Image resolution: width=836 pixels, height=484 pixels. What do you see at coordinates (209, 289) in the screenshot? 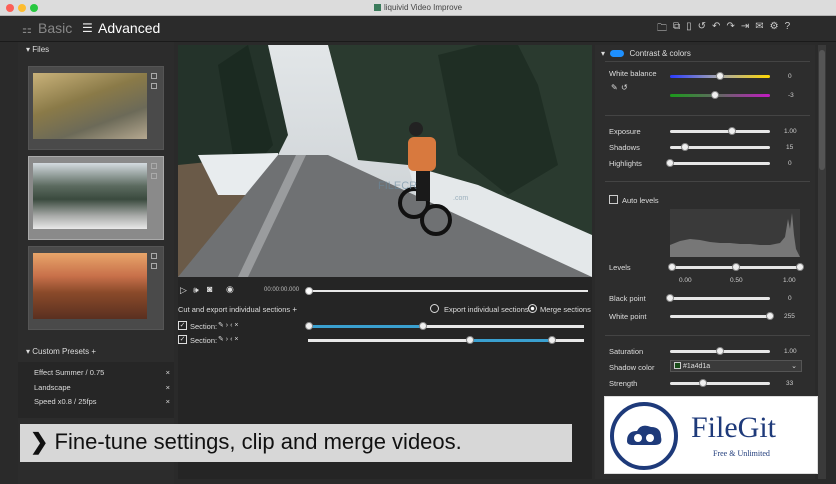
I see `camera-icon: ◙` at bounding box center [209, 289].